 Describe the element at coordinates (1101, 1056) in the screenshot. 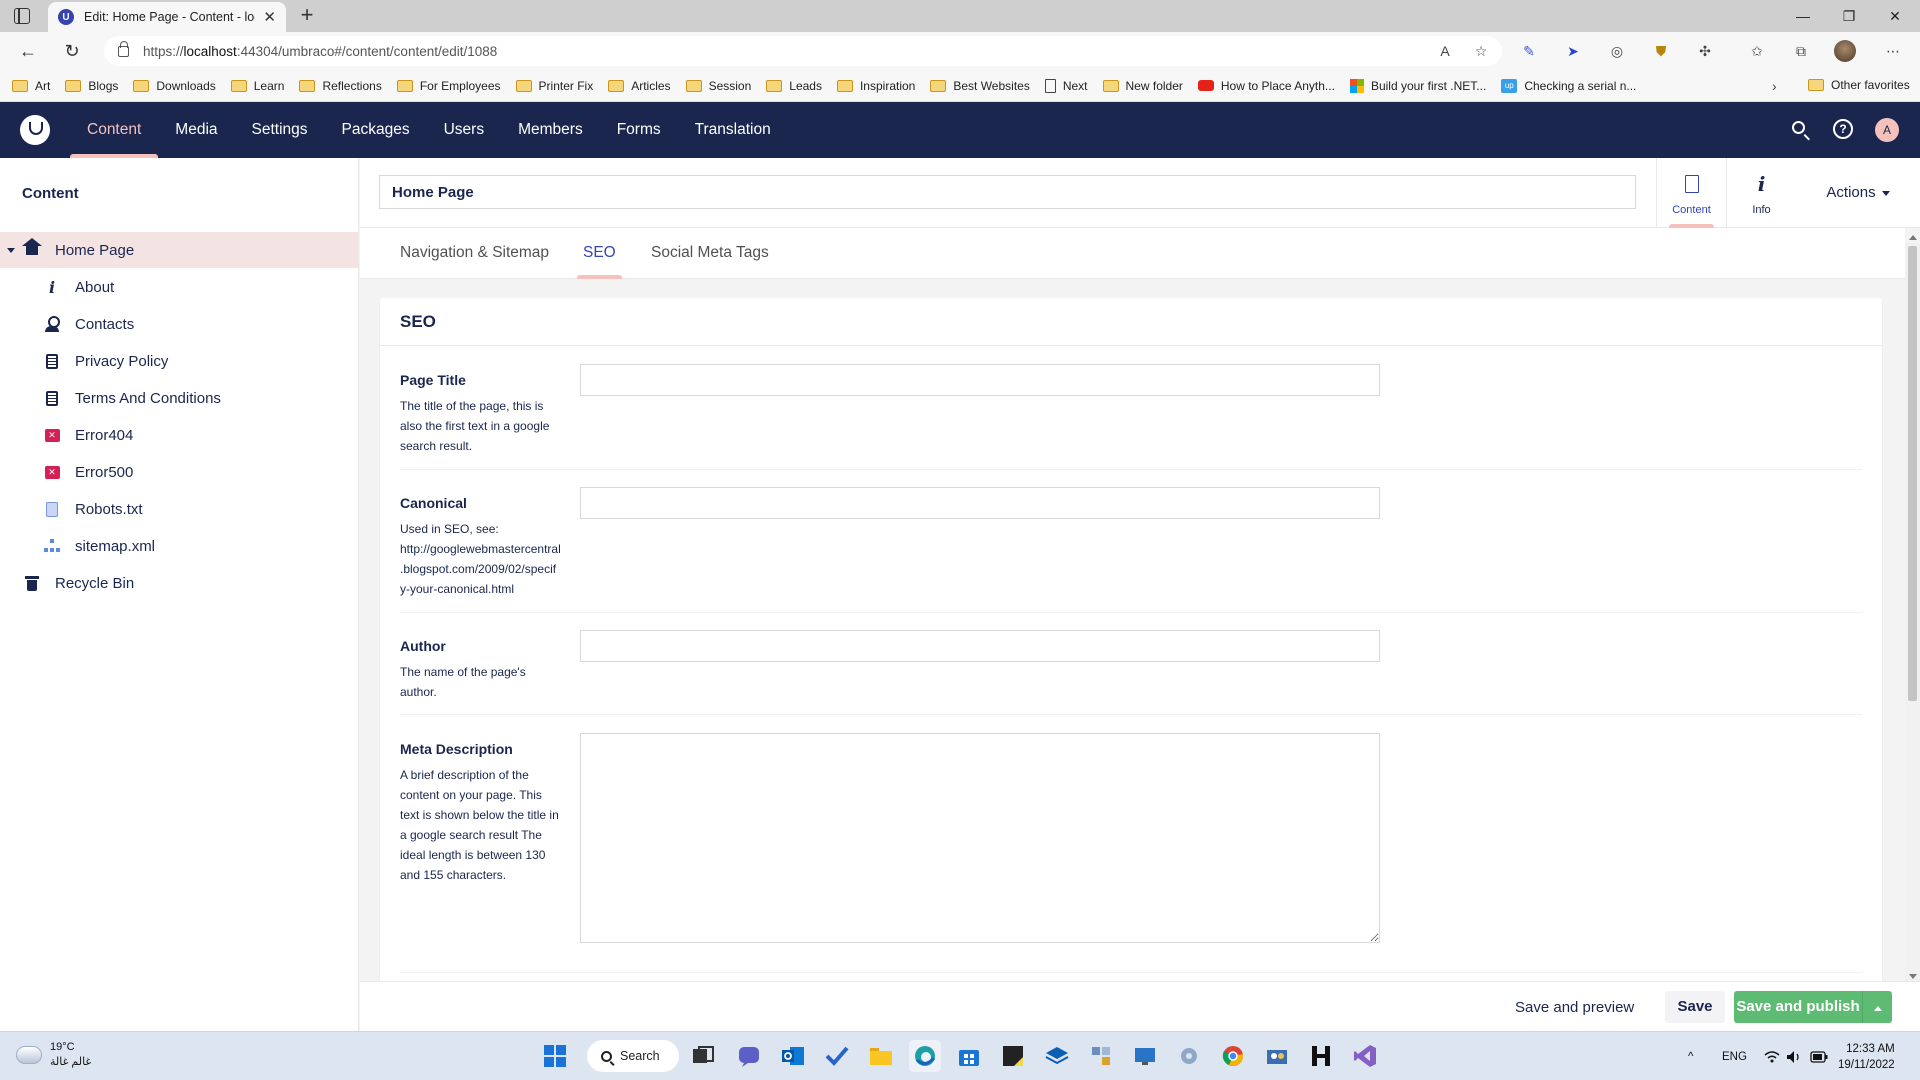

I see `app-network-icon` at that location.